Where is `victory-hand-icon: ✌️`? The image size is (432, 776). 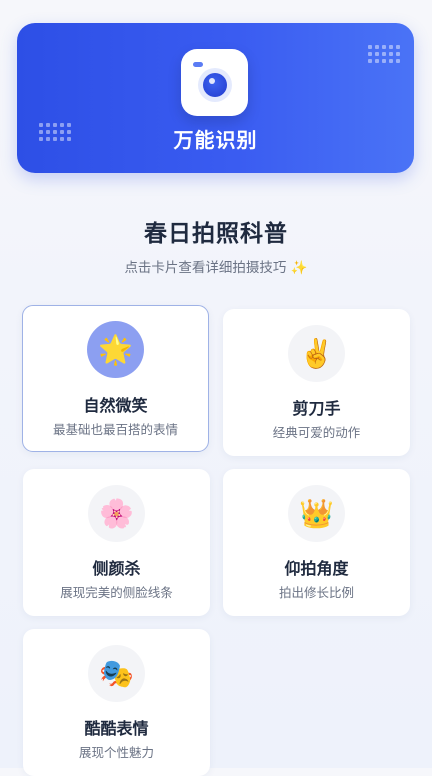 victory-hand-icon: ✌️ is located at coordinates (316, 353).